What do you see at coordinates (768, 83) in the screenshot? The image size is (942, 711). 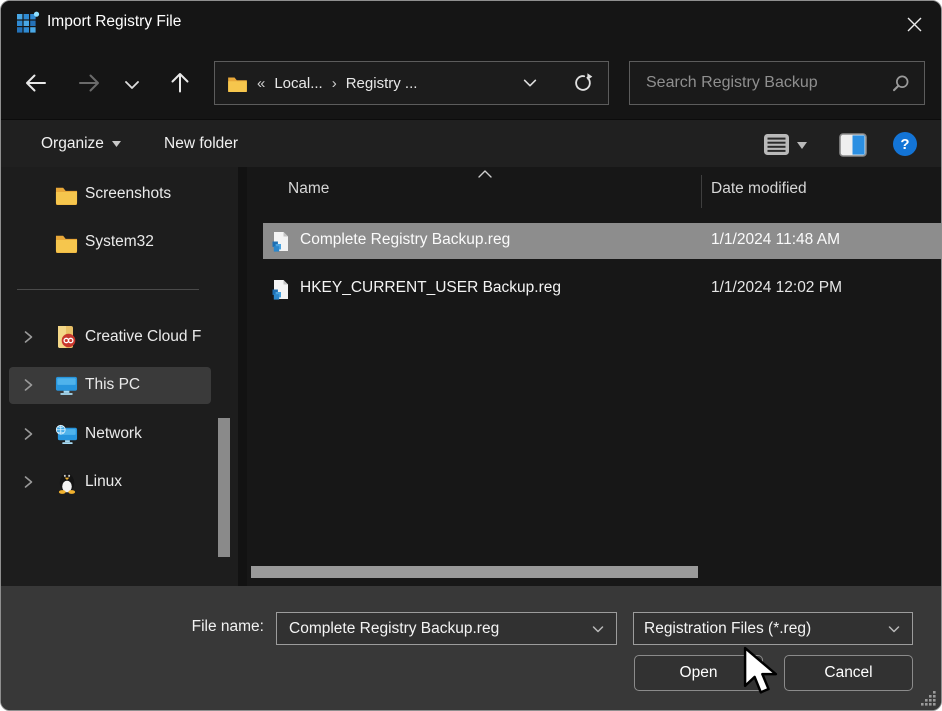 I see `search-input` at bounding box center [768, 83].